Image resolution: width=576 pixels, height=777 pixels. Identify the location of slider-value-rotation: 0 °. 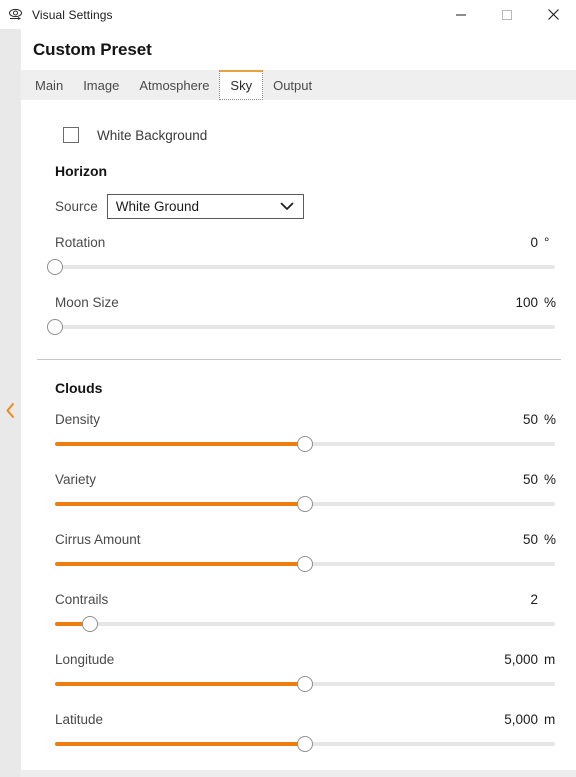
(541, 242).